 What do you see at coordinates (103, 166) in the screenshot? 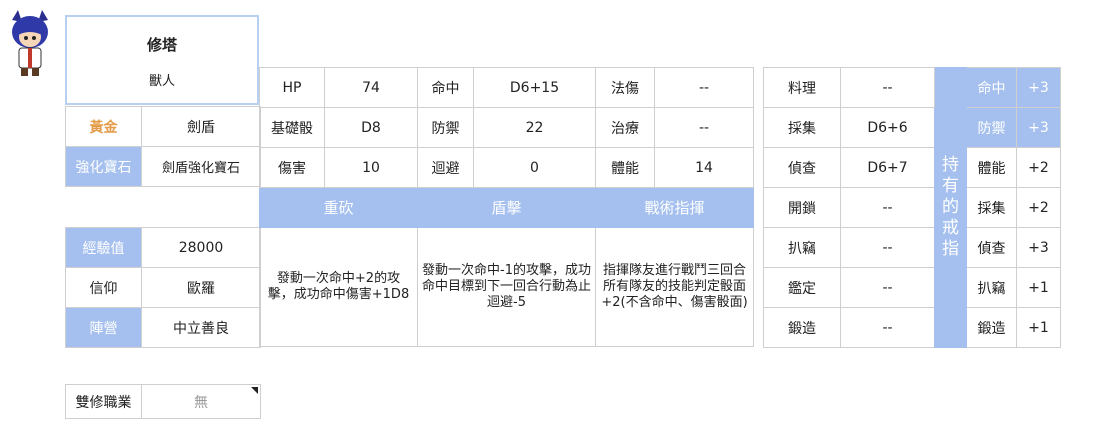
I see `gem-label: 強化寶石` at bounding box center [103, 166].